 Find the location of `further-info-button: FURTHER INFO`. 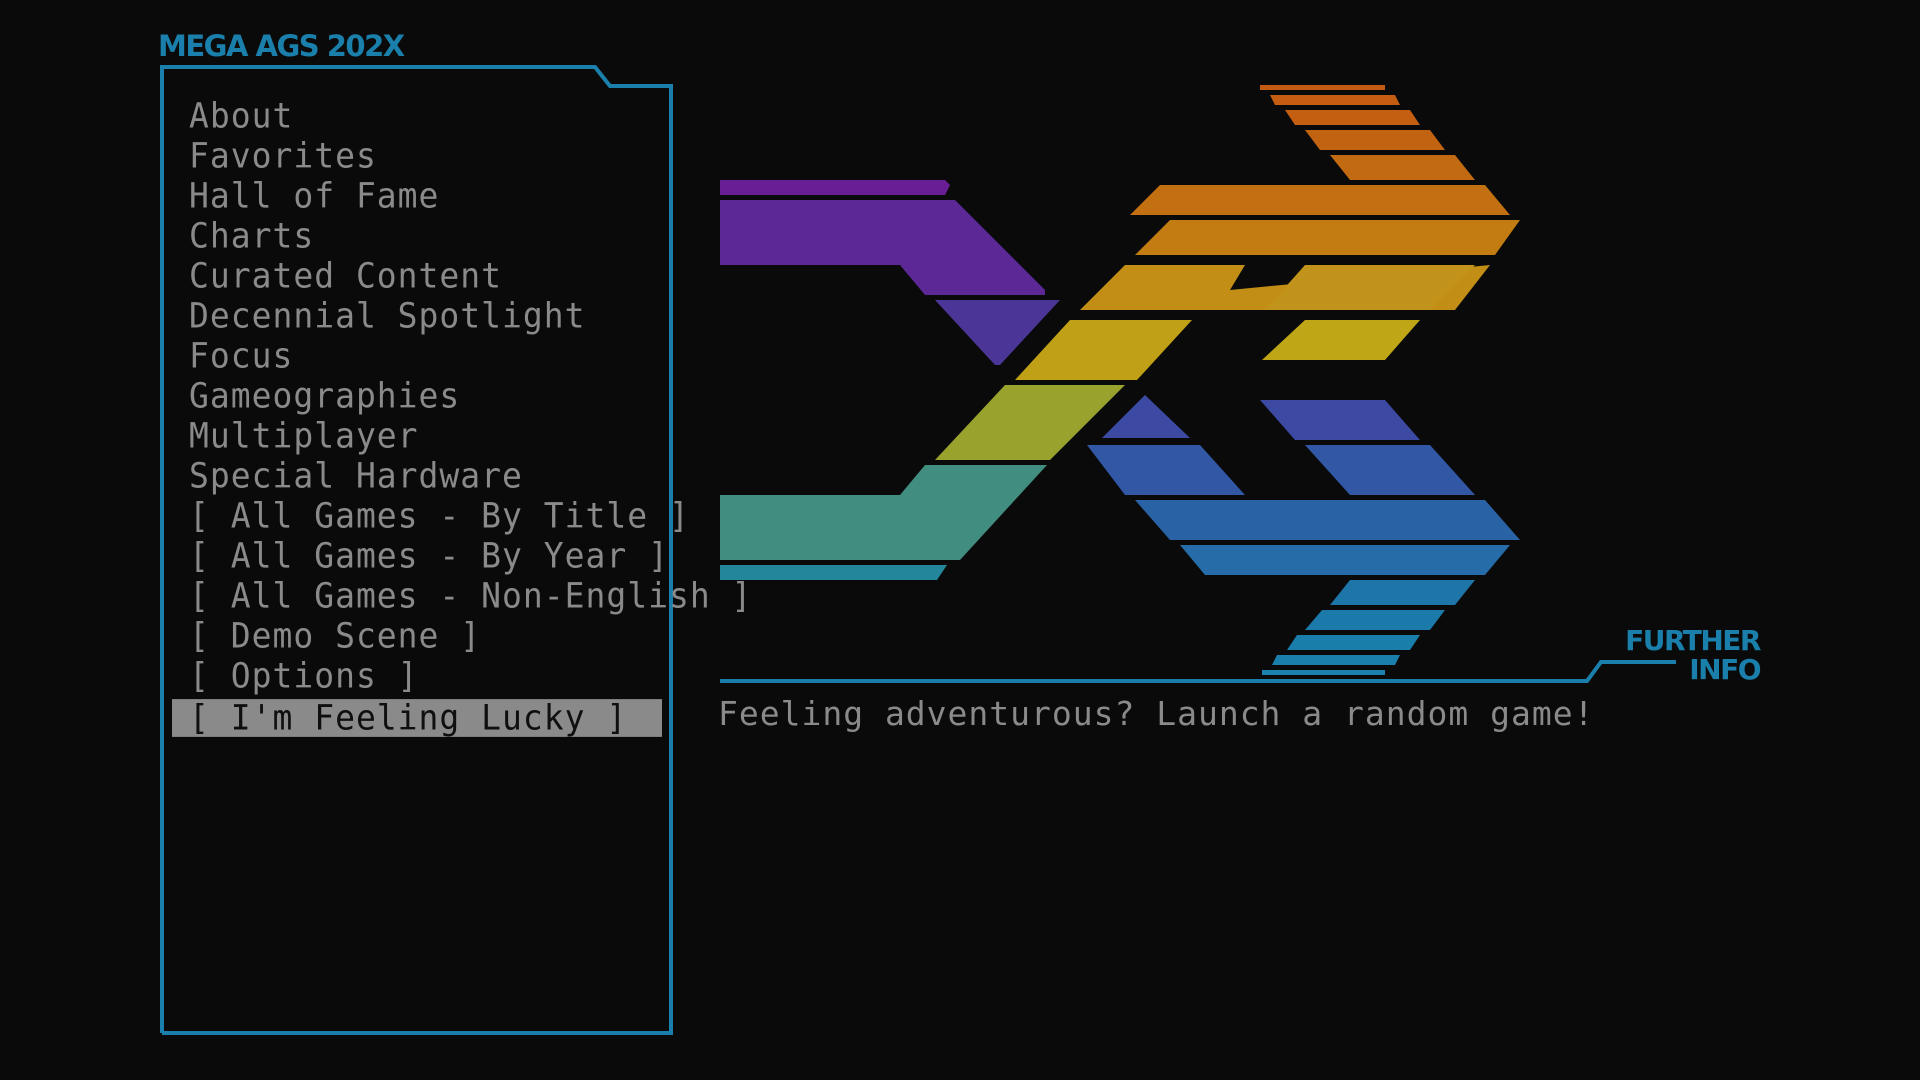

further-info-button: FURTHER INFO is located at coordinates (1680, 655).